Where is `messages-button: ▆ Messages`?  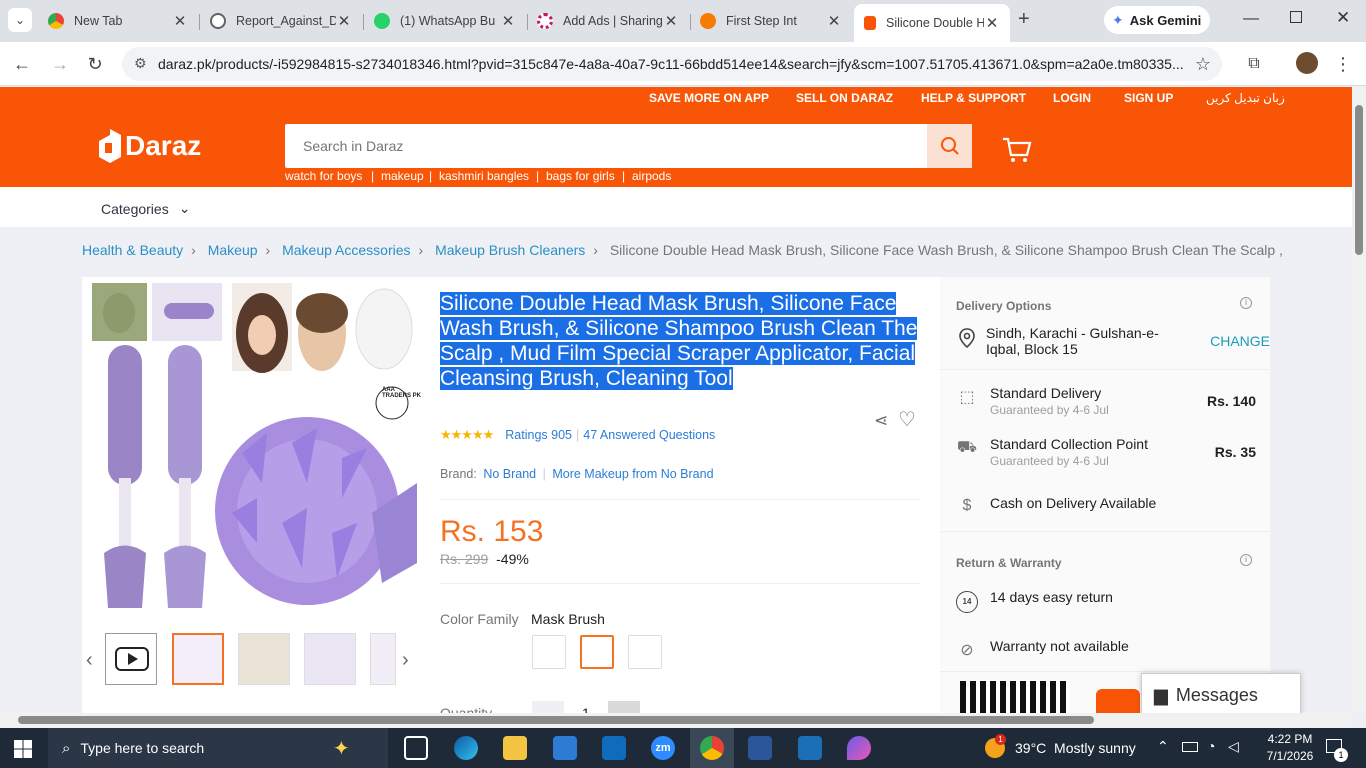
messages-button: ▆ Messages is located at coordinates (1221, 695).